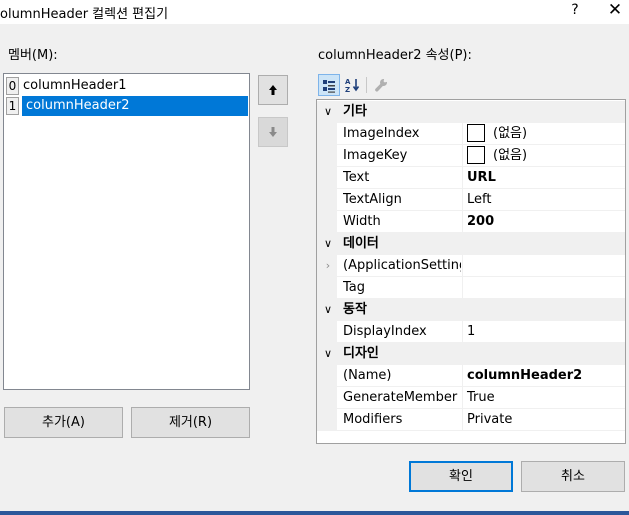 The width and height of the screenshot is (629, 515). I want to click on property-row-displayindex: DisplayIndex 1, so click(471, 332).